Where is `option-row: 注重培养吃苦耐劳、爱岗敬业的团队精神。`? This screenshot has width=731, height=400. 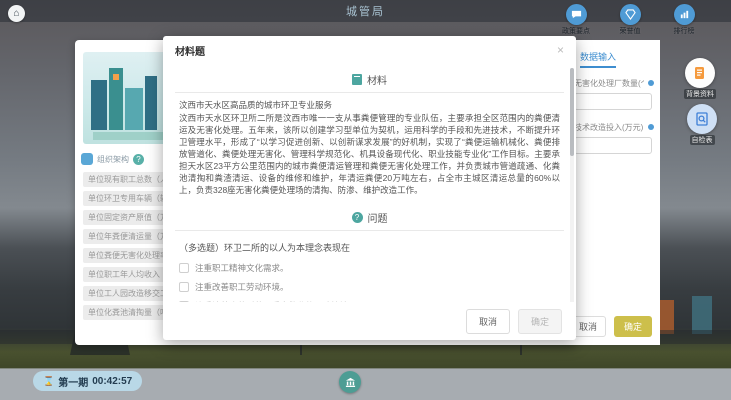
option-row: 注重培养吃苦耐劳、爱岗敬业的团队精神。 is located at coordinates (369, 301).